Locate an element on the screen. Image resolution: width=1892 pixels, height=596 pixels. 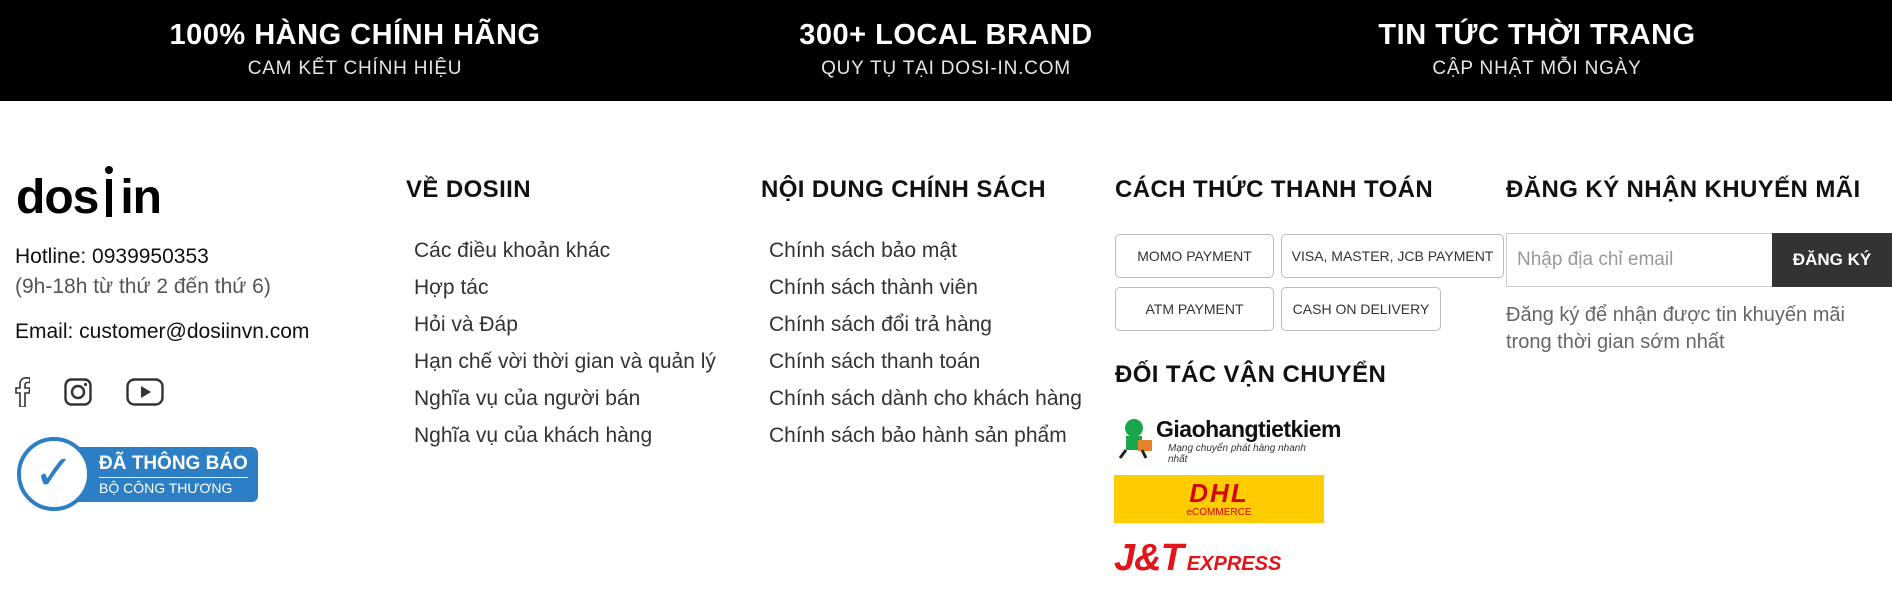
feature-authentic: 100% HÀNG CHÍNH HÃNG CAM KẾT CHÍNH HIỆU is located at coordinates (355, 49).